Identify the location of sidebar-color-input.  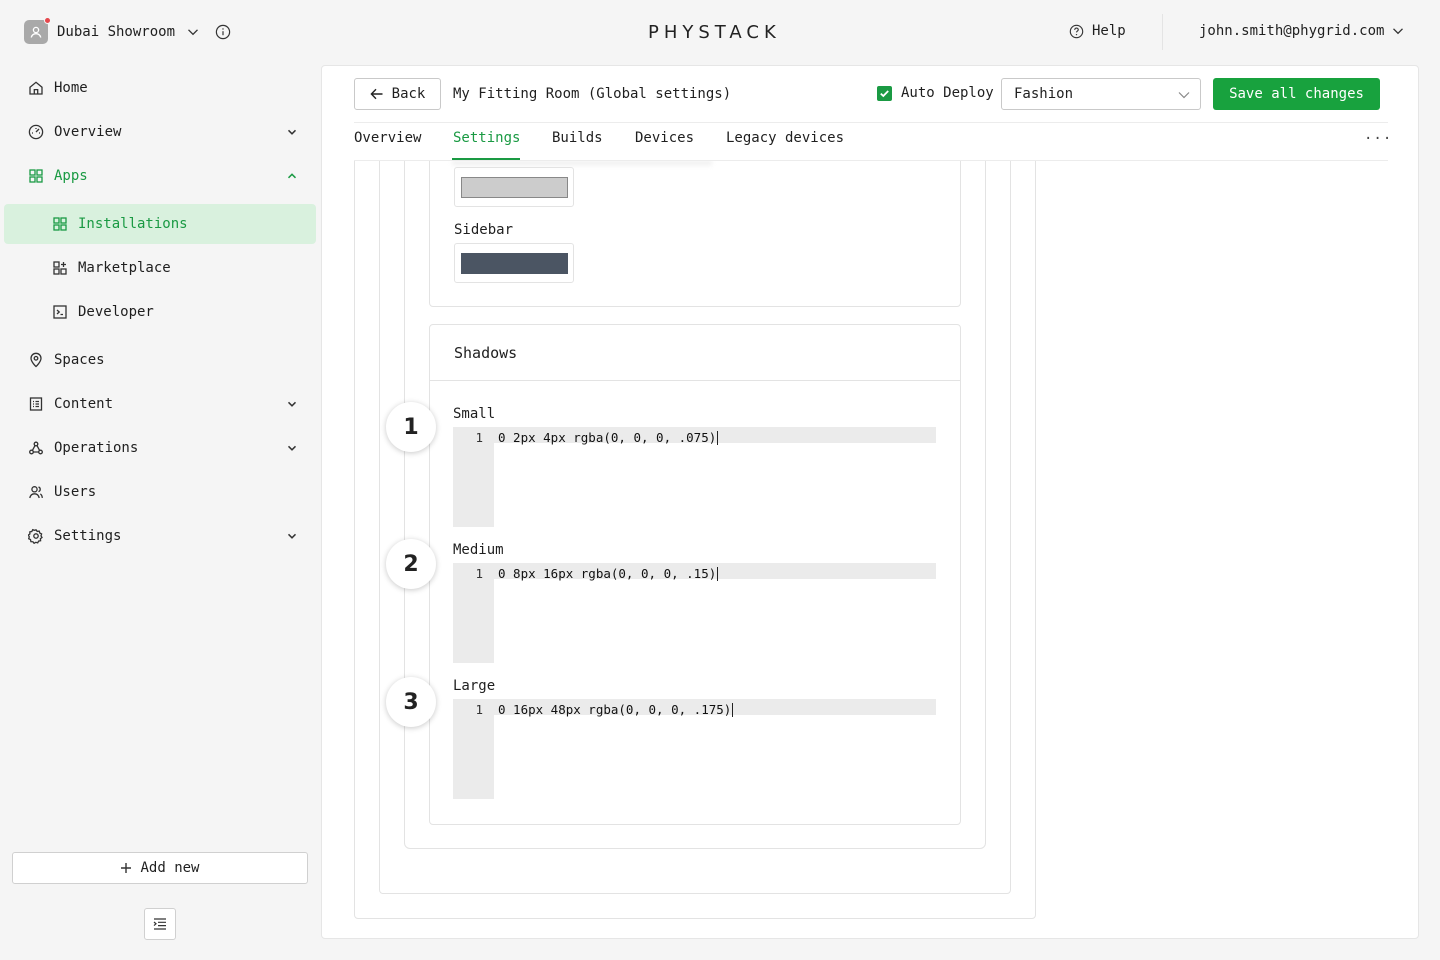
(514, 263).